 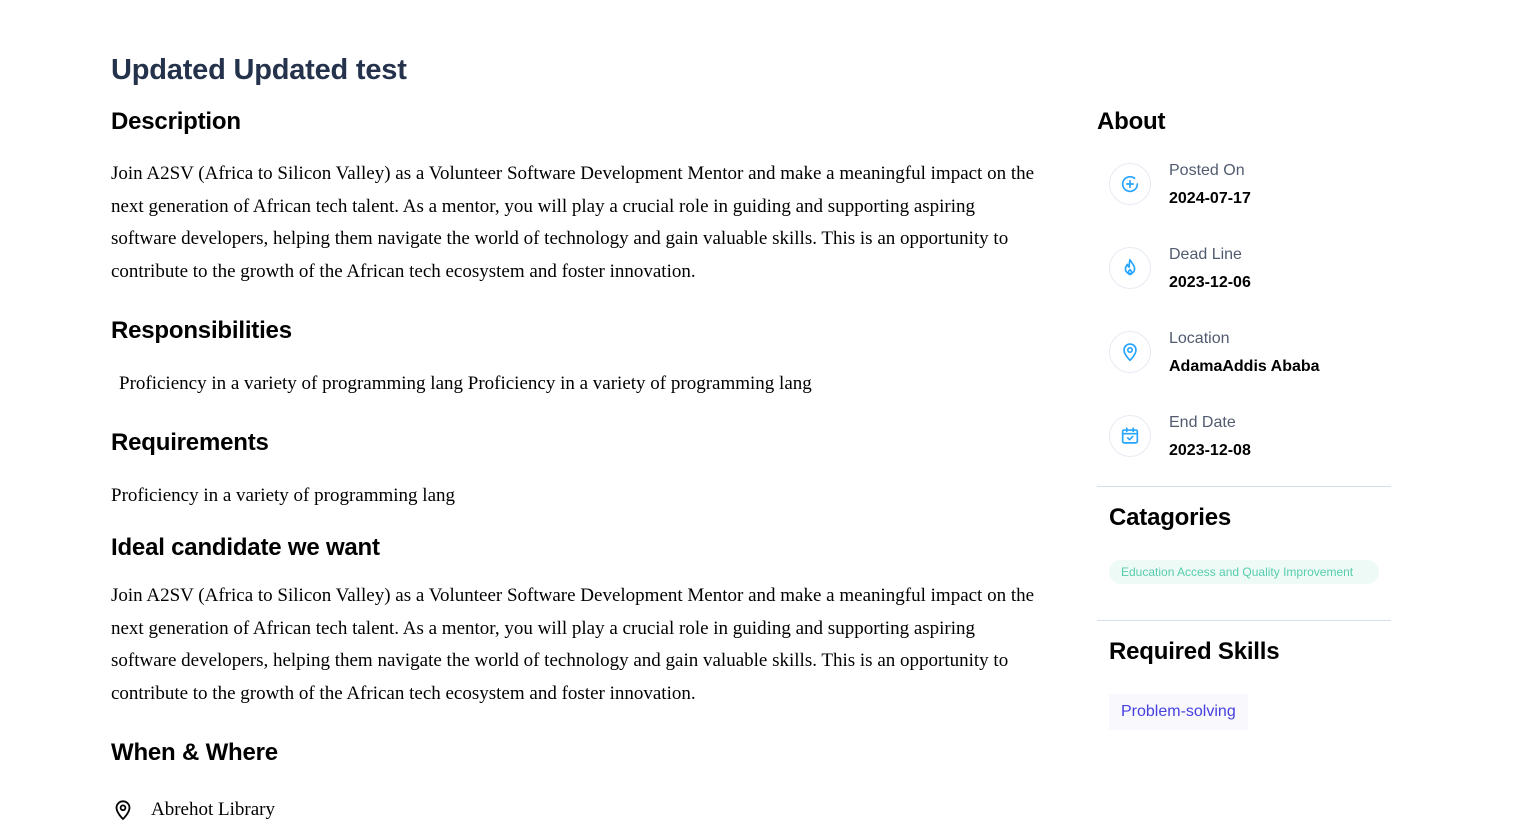 I want to click on category-tag: Education Access and Quality Improvement, so click(x=1244, y=572).